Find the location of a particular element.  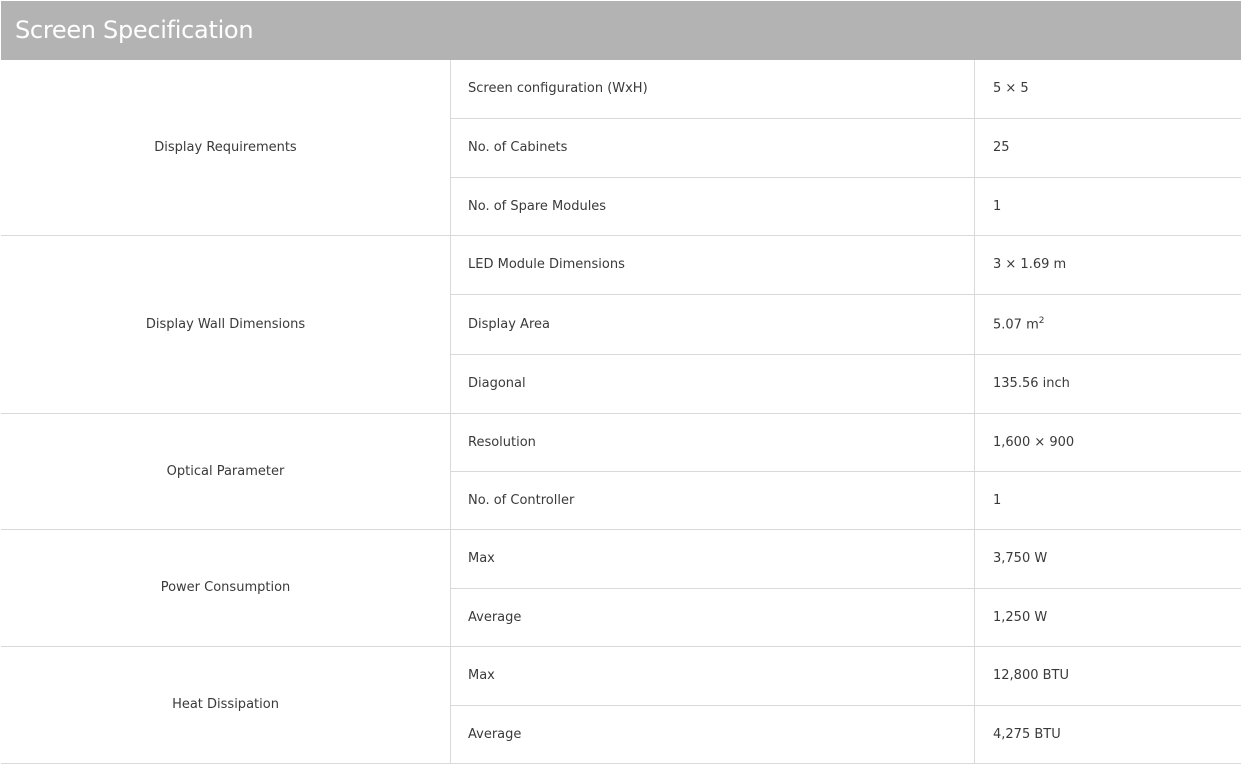

row-label: No. of Spare Modules is located at coordinates (712, 206).